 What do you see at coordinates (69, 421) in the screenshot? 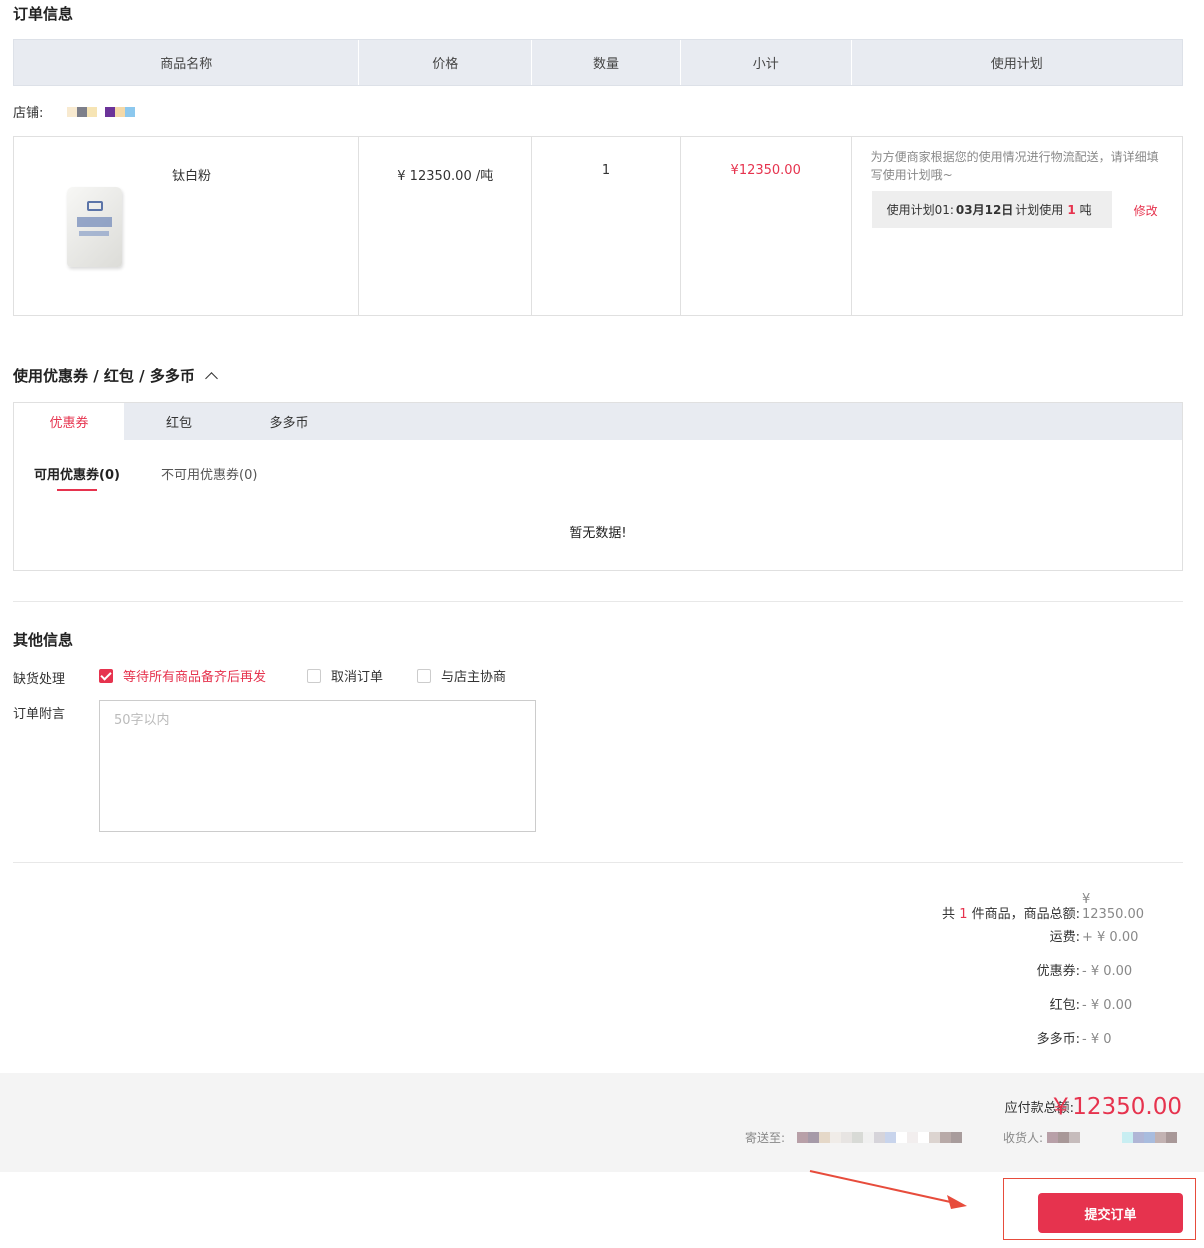
I see `tab-coupons: 优惠券` at bounding box center [69, 421].